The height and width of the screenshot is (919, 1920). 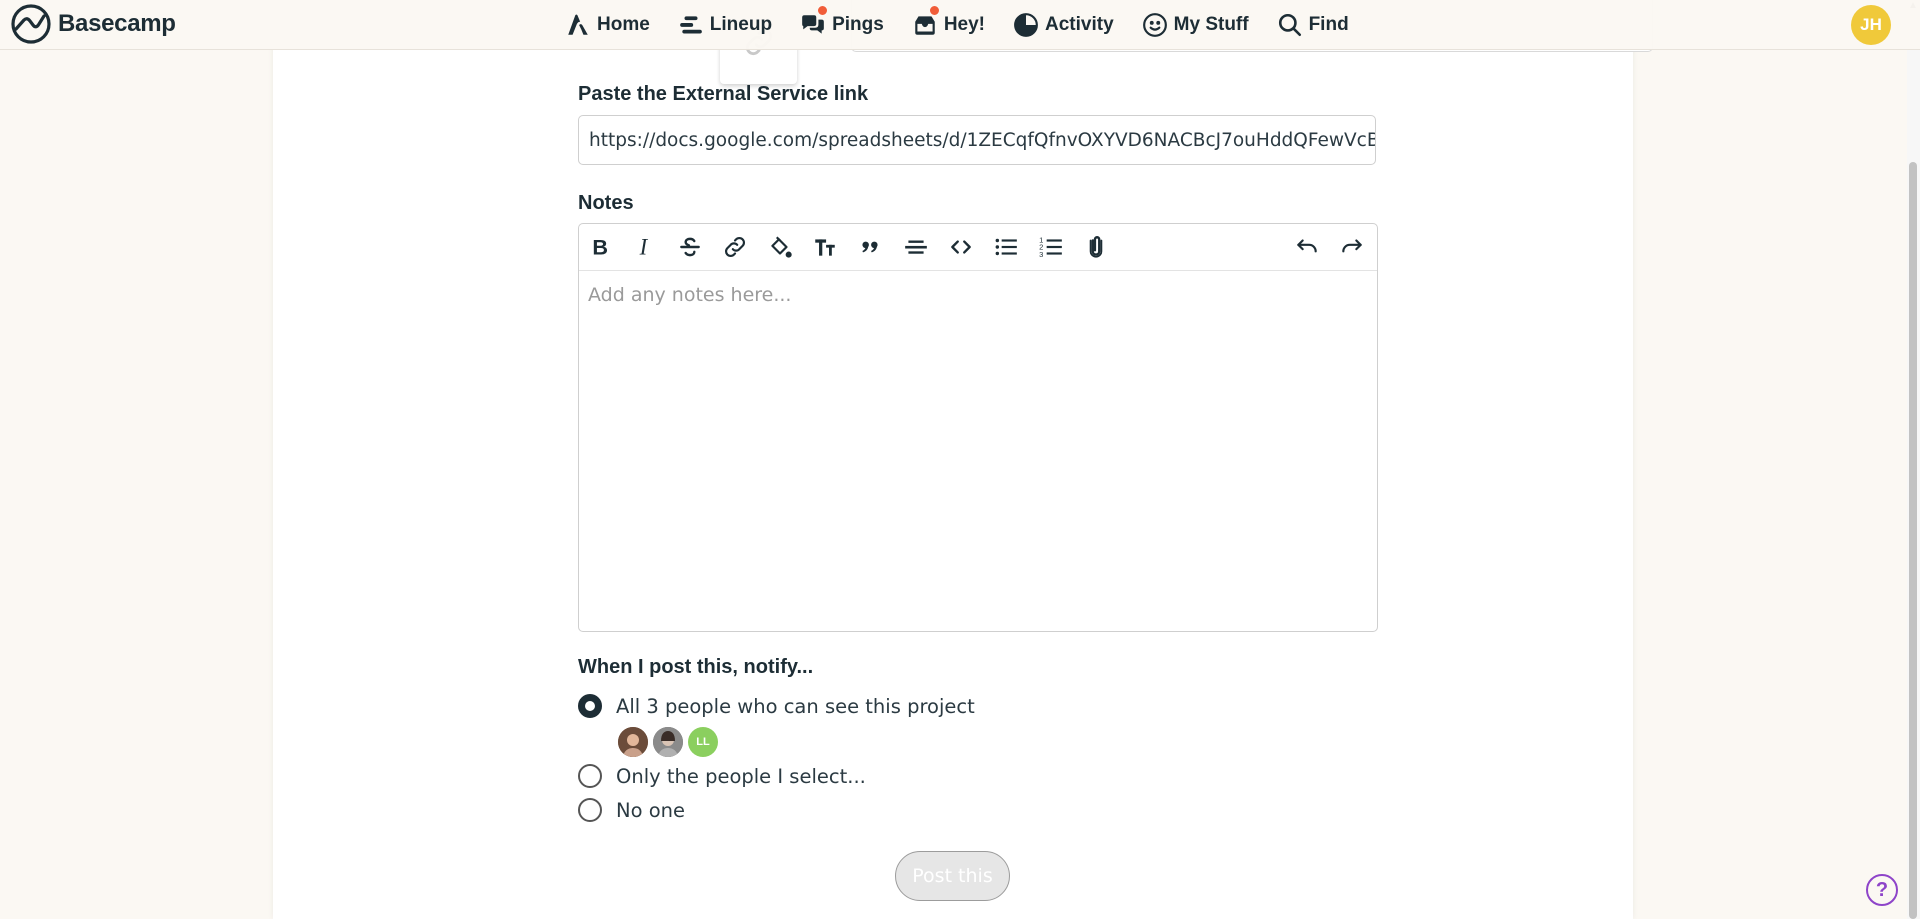 I want to click on bullet-list-button, so click(x=1006, y=247).